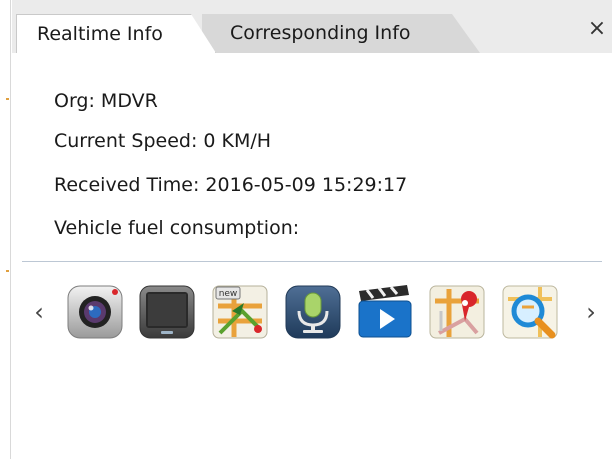  I want to click on video-playback-icon, so click(385, 311).